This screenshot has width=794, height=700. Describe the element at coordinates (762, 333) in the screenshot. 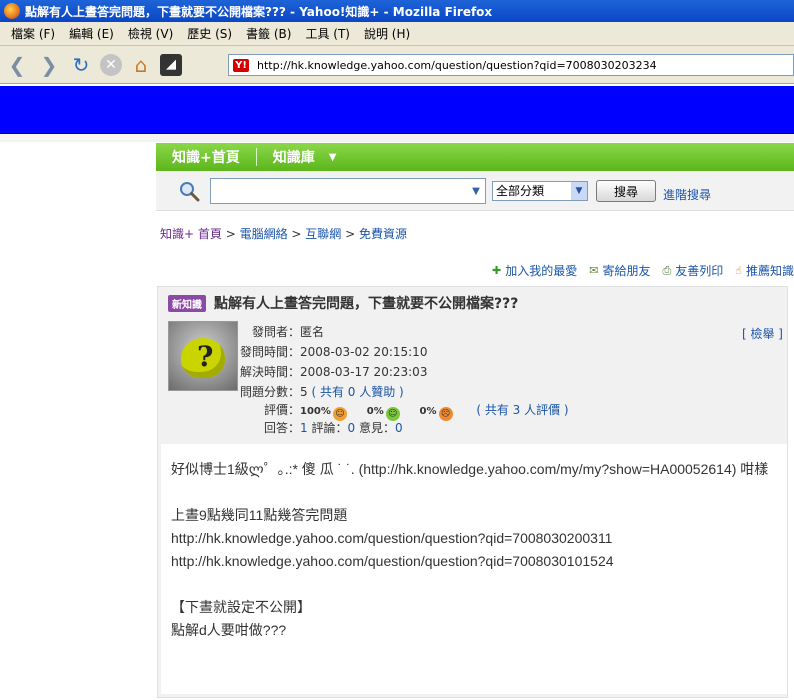

I see `report-link: [ 檢舉 ]` at that location.